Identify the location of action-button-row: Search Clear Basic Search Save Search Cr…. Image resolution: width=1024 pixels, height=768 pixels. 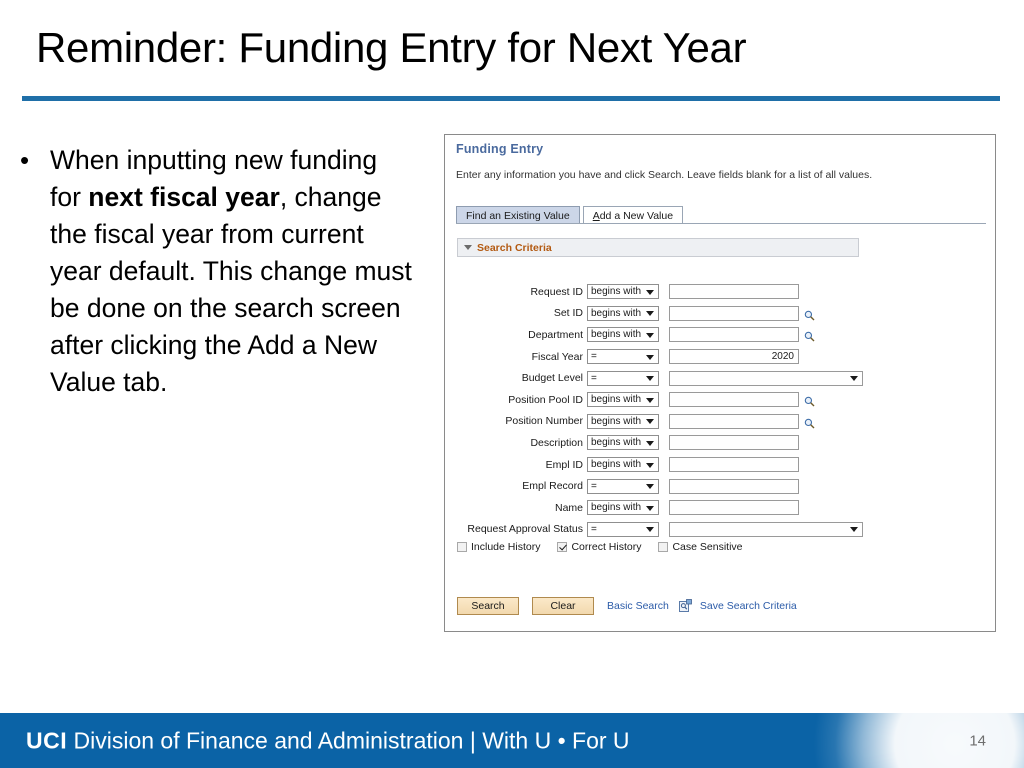
(632, 606).